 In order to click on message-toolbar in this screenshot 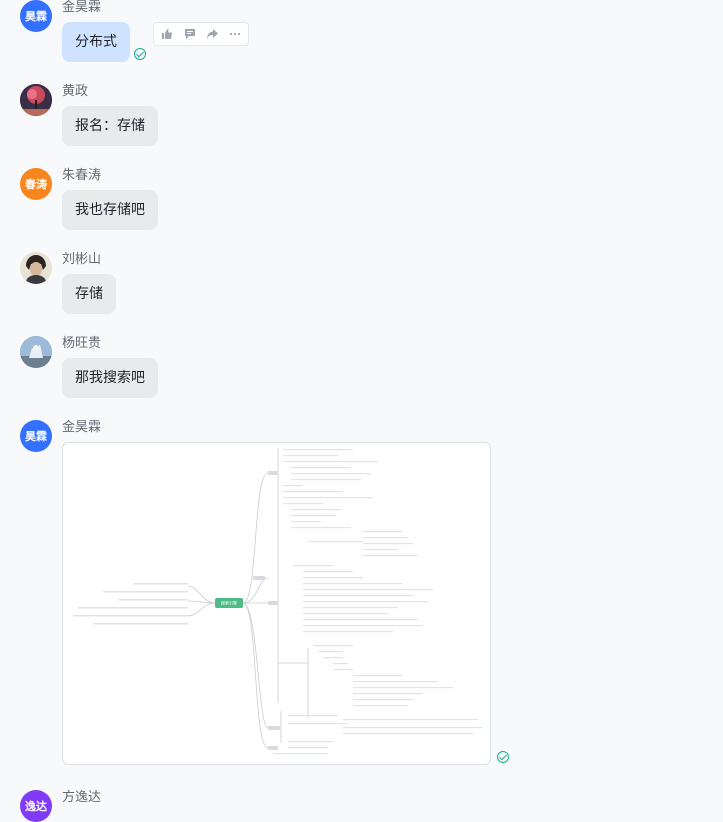, I will do `click(201, 34)`.